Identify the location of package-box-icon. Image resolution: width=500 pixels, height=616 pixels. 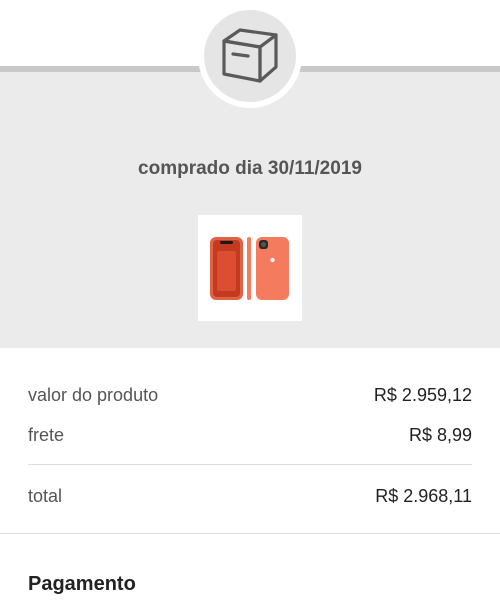
(250, 55).